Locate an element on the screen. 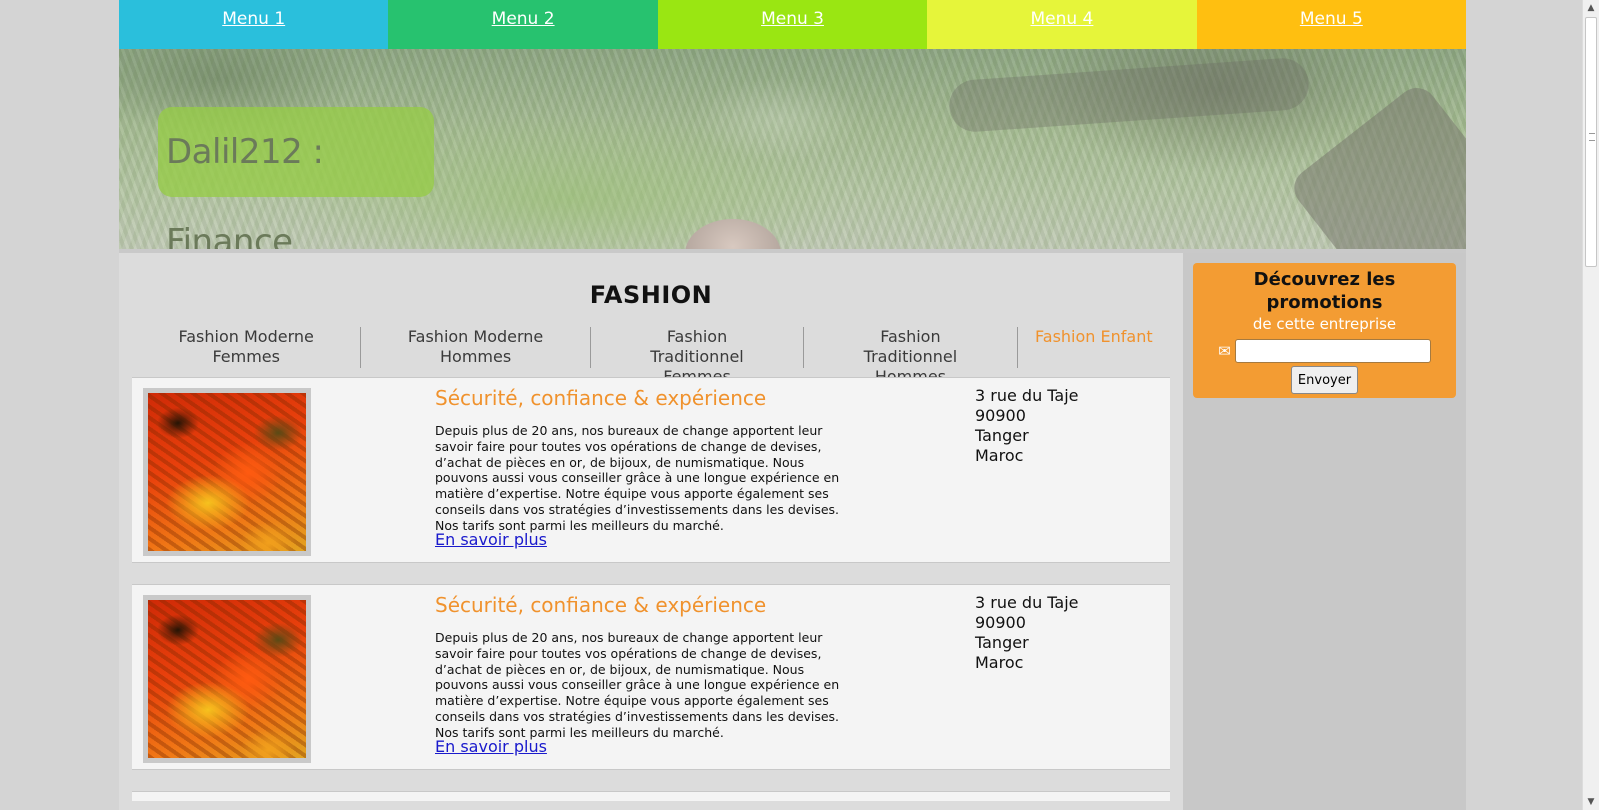 The width and height of the screenshot is (1599, 810). banner-log-shape is located at coordinates (1129, 95).